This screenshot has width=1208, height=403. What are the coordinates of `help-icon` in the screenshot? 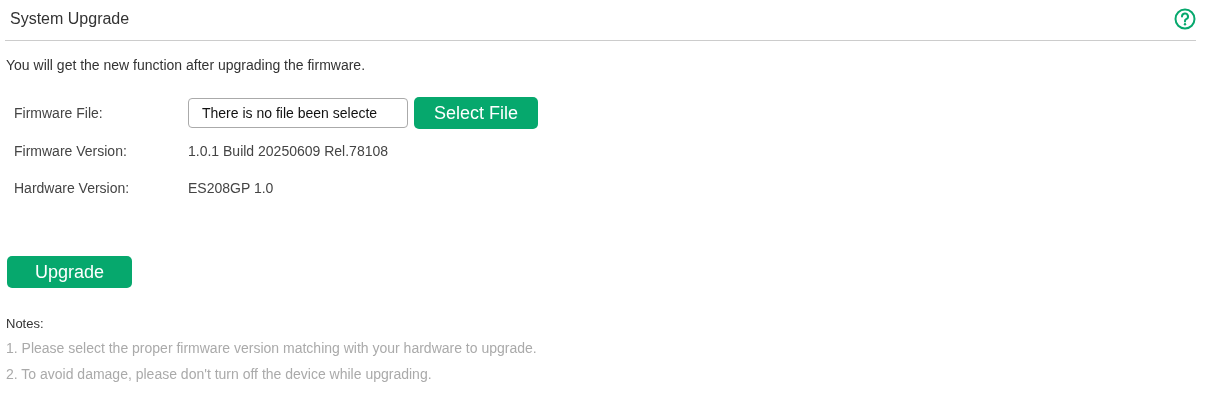 It's located at (1185, 19).